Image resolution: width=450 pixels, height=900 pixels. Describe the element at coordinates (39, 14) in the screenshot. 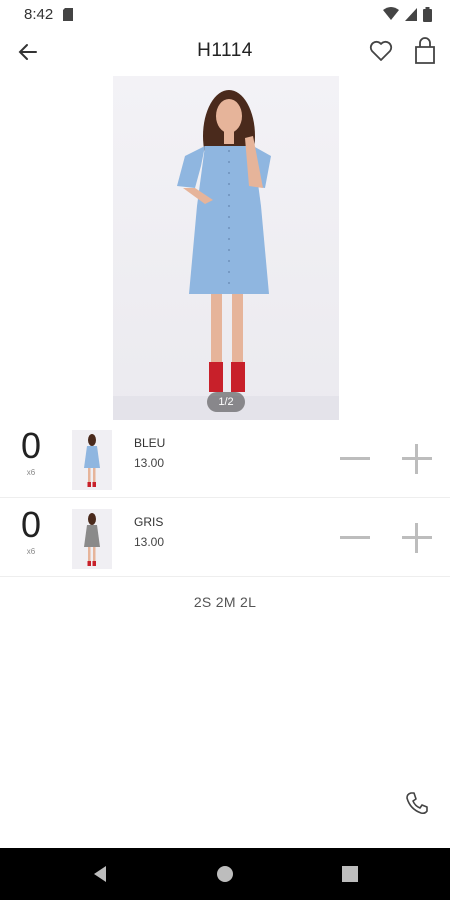

I see `status-time: 8:42` at that location.